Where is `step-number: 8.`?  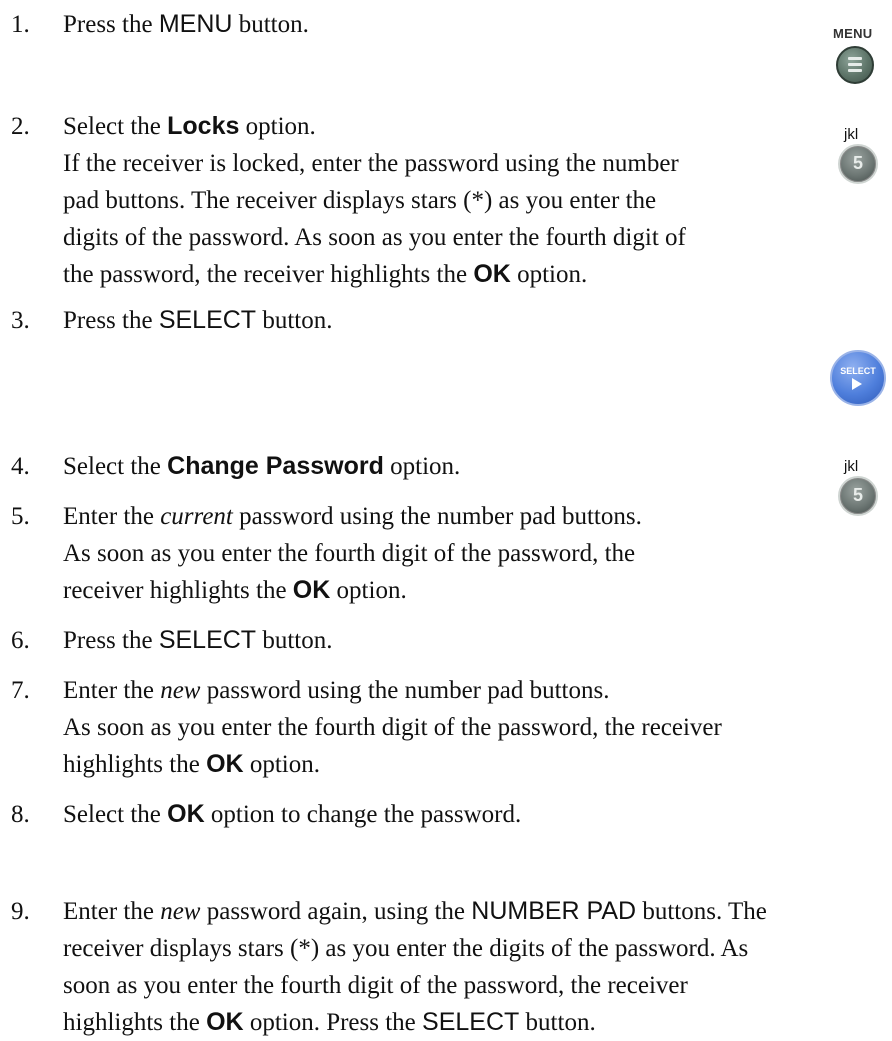 step-number: 8. is located at coordinates (20, 814).